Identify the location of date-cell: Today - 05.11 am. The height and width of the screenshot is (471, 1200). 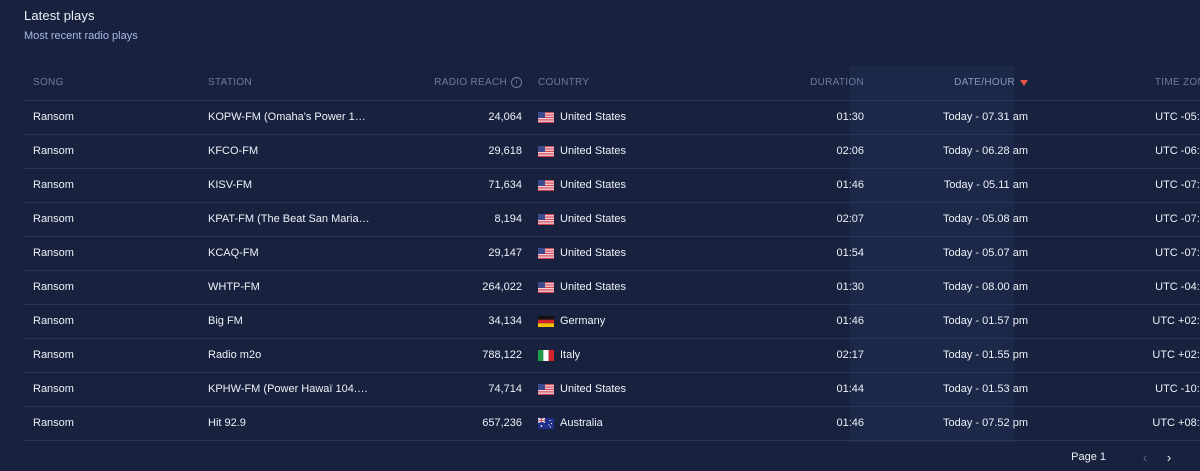
(956, 185).